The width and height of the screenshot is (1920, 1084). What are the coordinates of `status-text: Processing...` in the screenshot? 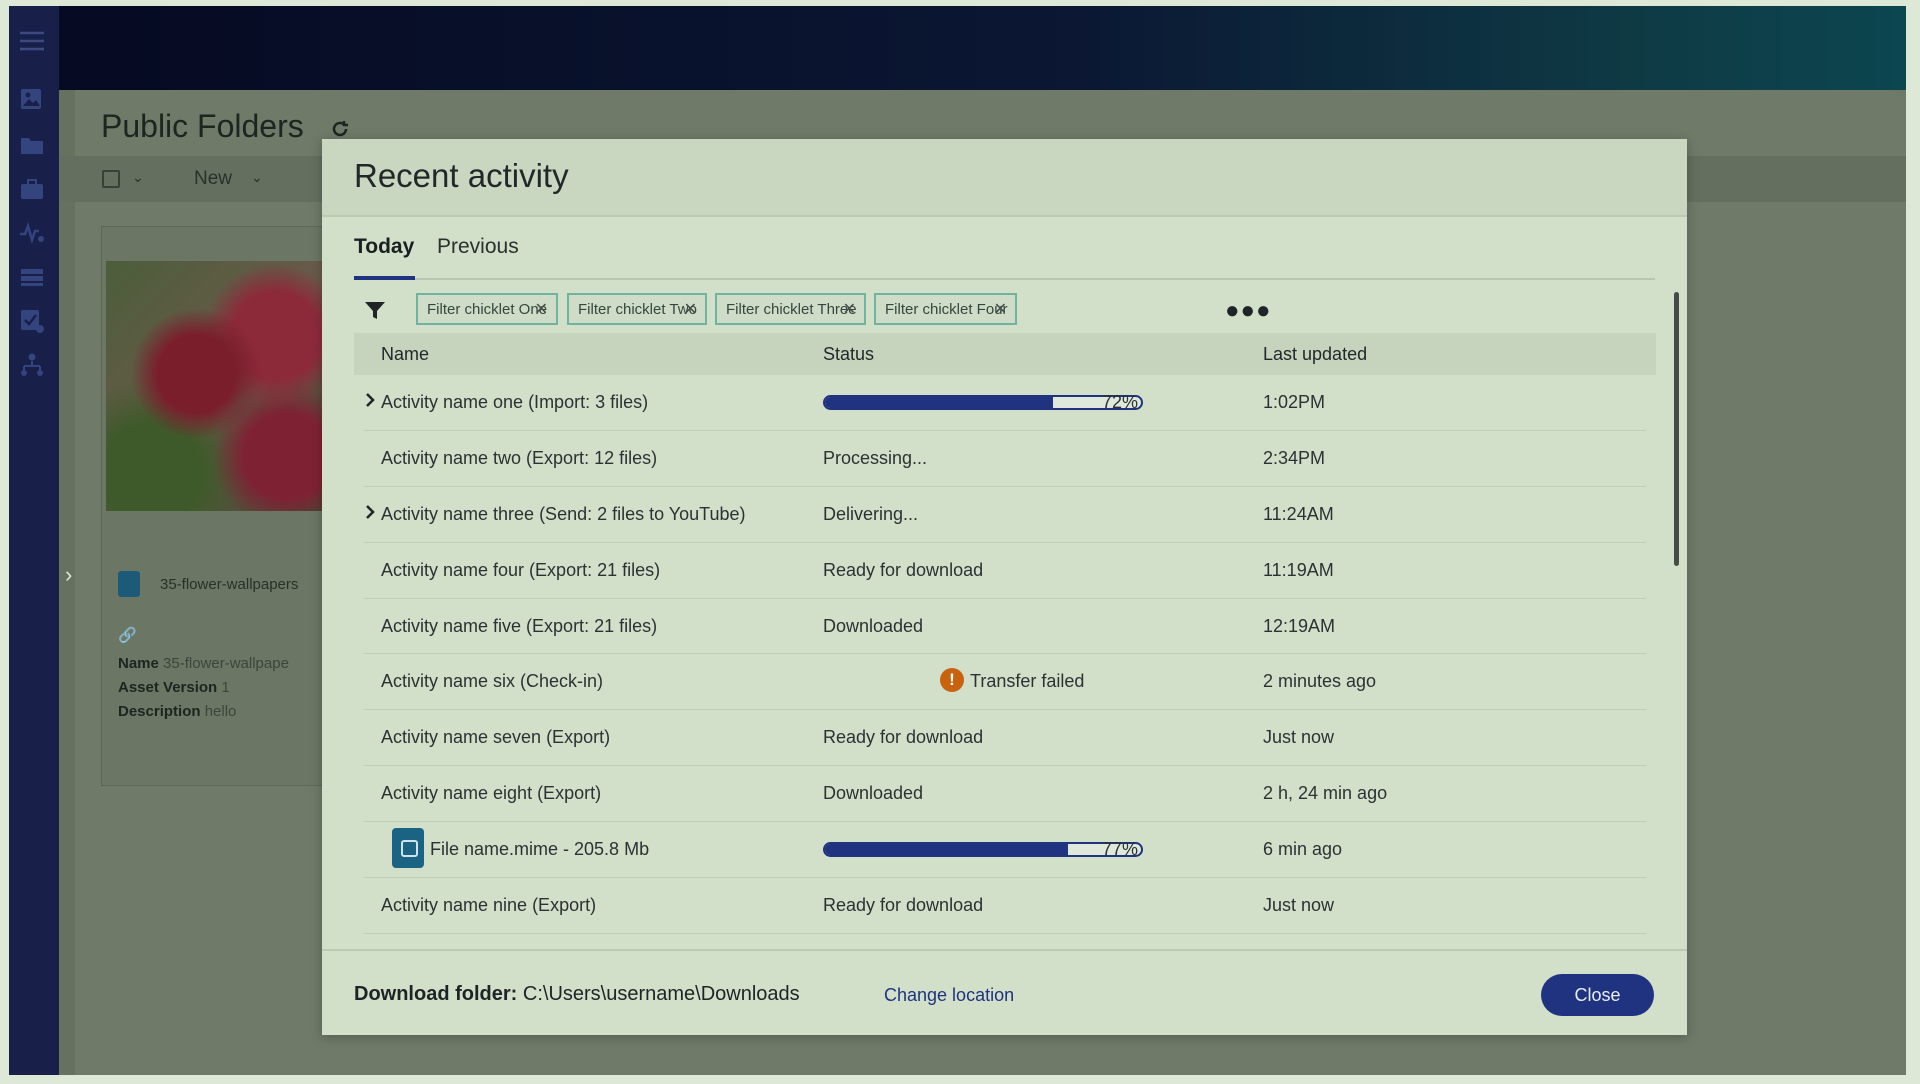 It's located at (875, 457).